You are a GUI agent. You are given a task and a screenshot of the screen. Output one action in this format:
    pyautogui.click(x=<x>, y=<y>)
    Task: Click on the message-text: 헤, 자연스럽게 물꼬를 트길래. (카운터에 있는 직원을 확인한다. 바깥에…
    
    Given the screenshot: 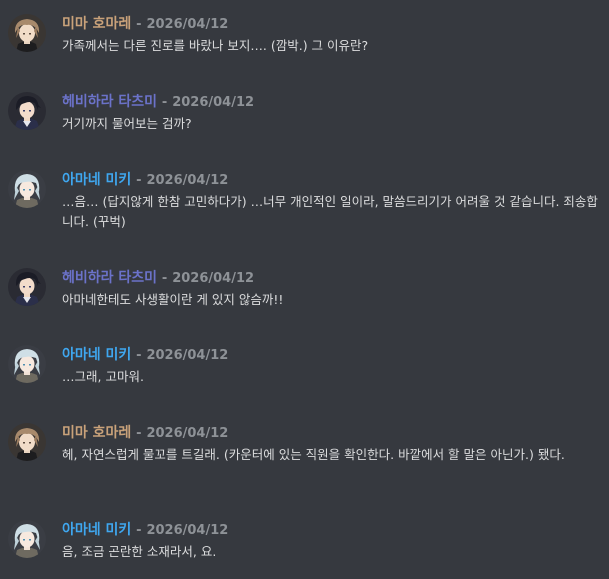 What is the action you would take?
    pyautogui.click(x=313, y=454)
    